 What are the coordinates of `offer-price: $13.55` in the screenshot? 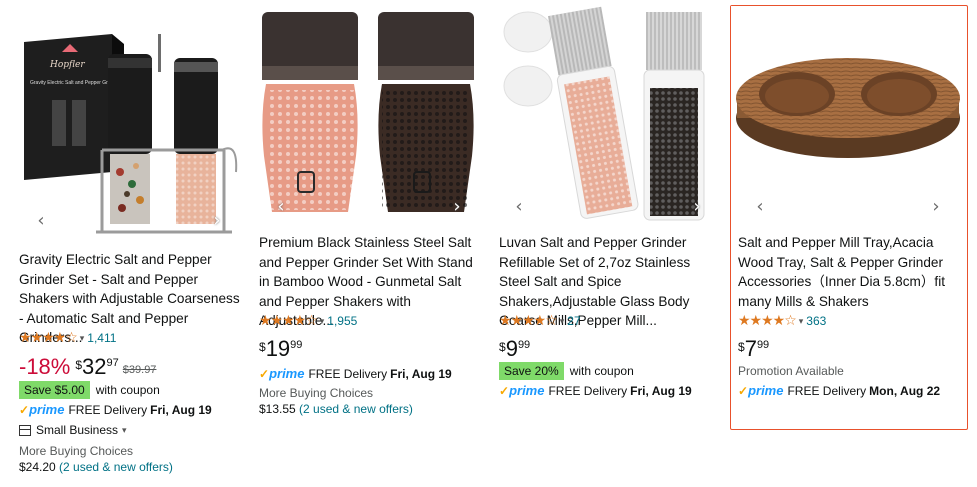 It's located at (277, 409).